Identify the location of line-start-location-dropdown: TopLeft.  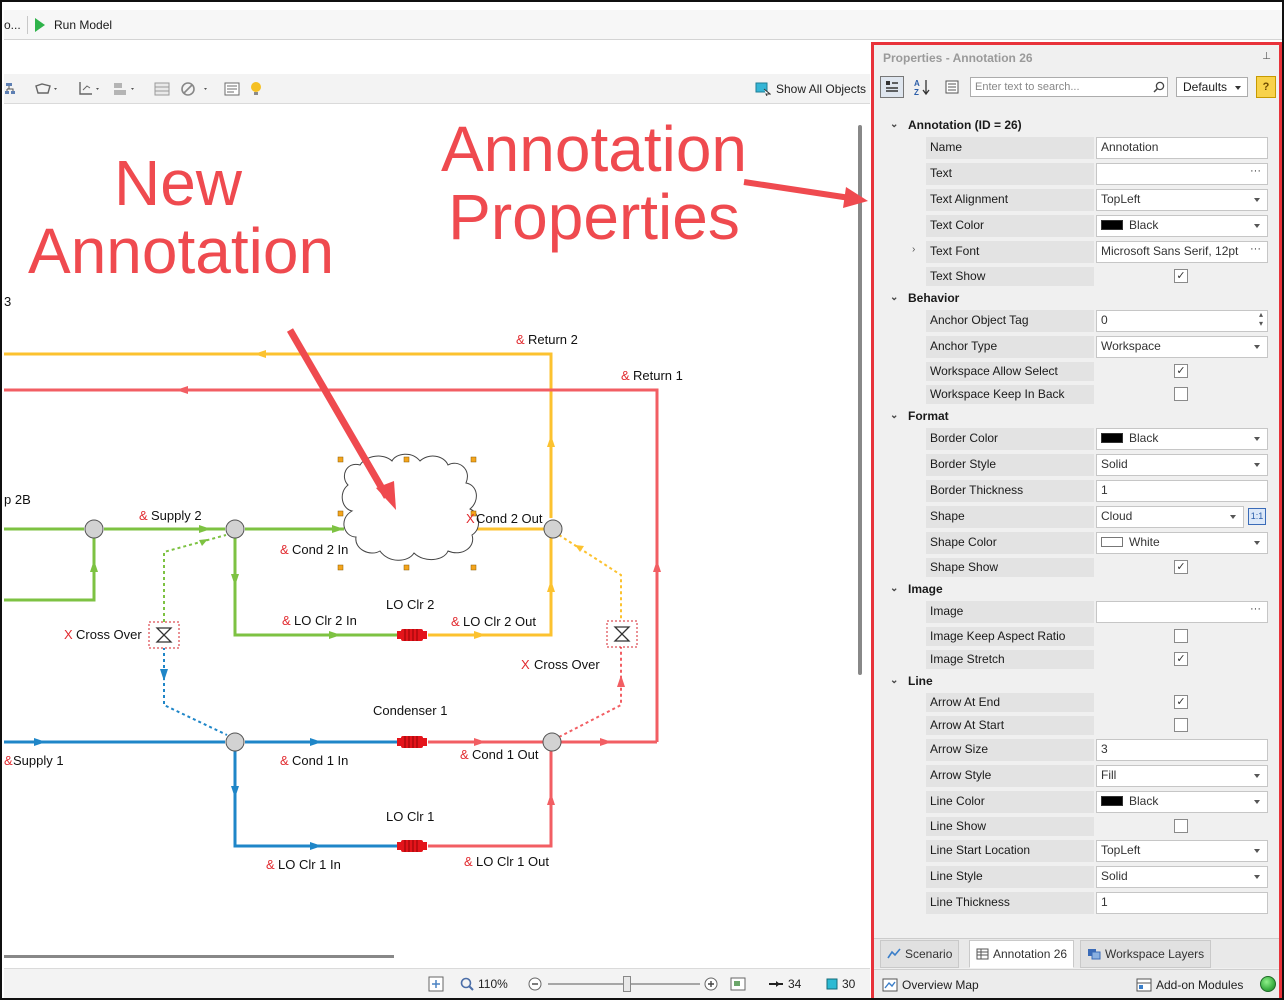
(1182, 851).